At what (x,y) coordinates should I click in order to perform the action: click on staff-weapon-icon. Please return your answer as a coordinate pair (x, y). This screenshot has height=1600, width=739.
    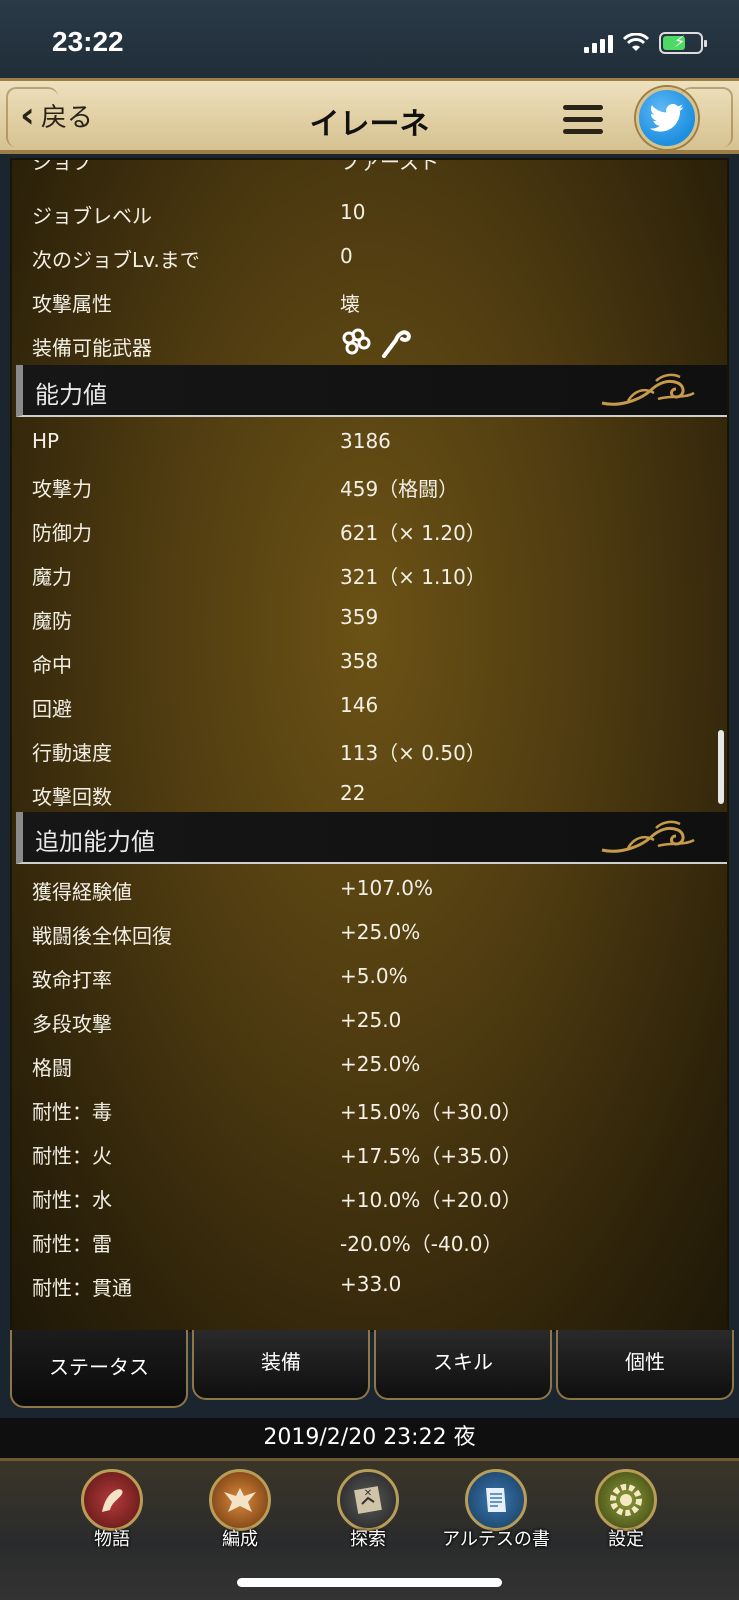
    Looking at the image, I should click on (396, 344).